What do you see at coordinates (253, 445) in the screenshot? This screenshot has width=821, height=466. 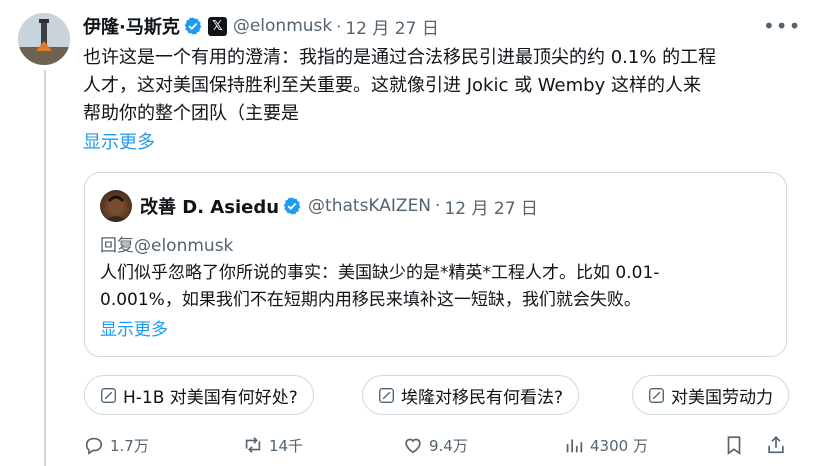 I see `repost-icon` at bounding box center [253, 445].